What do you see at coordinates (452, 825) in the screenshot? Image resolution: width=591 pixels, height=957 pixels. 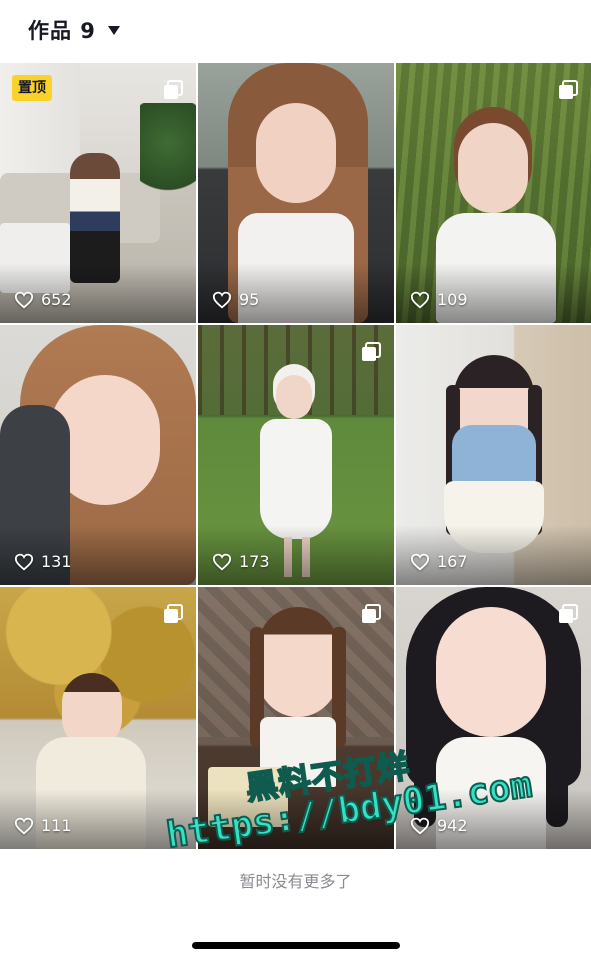 I see `like-count-value: 942` at bounding box center [452, 825].